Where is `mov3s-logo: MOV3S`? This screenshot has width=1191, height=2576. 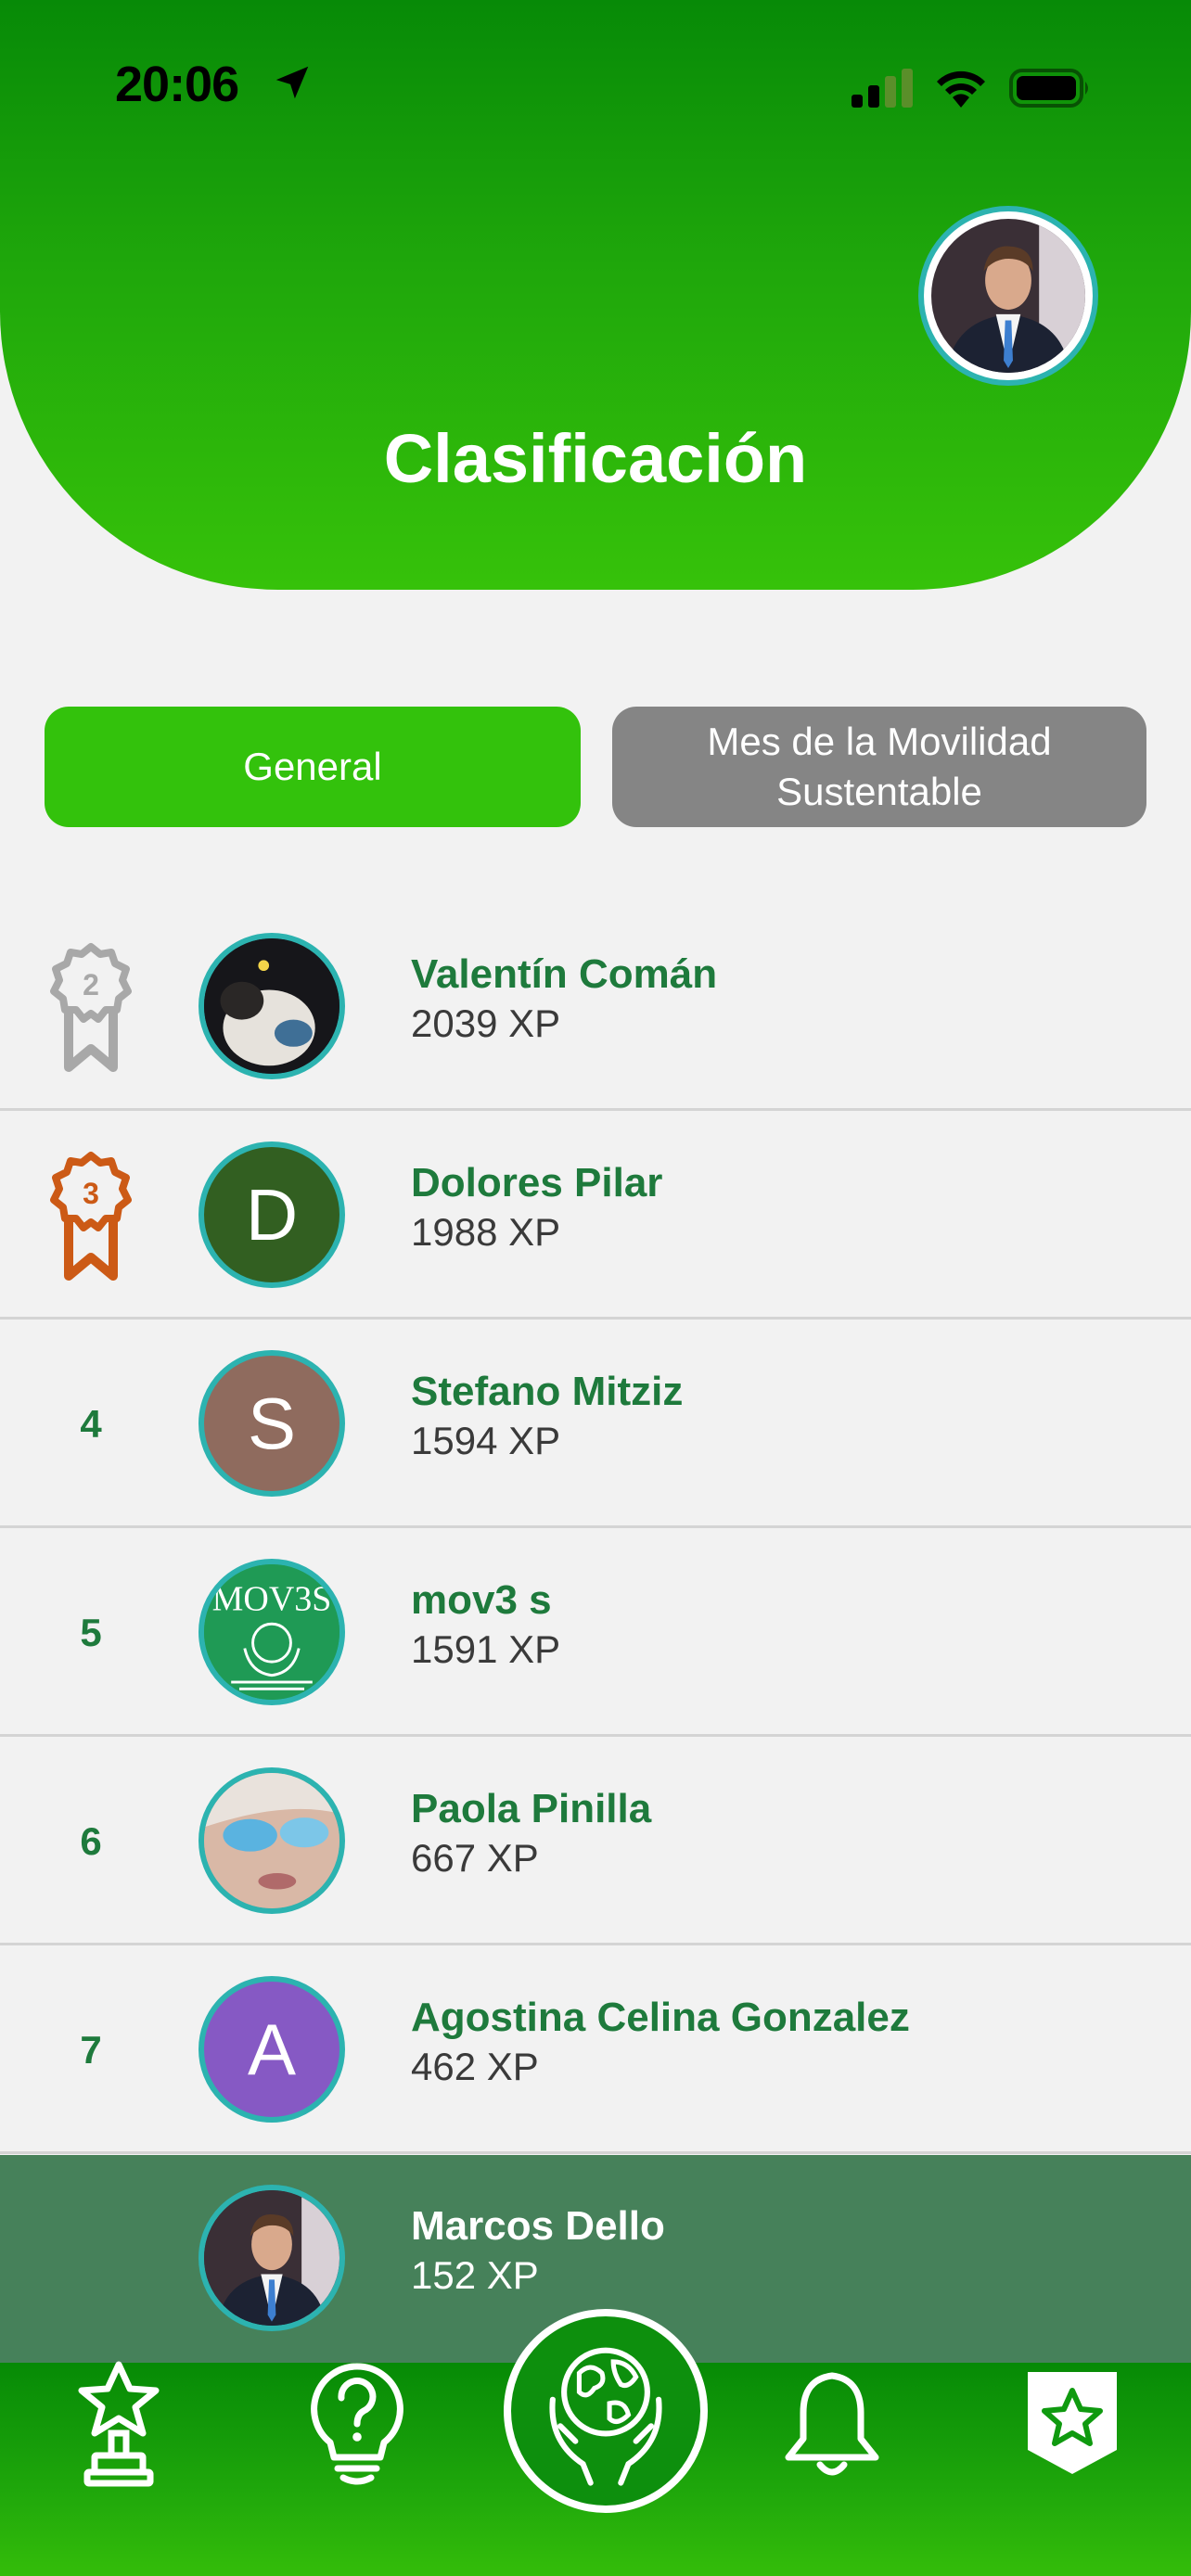
mov3s-logo: MOV3S is located at coordinates (271, 1632).